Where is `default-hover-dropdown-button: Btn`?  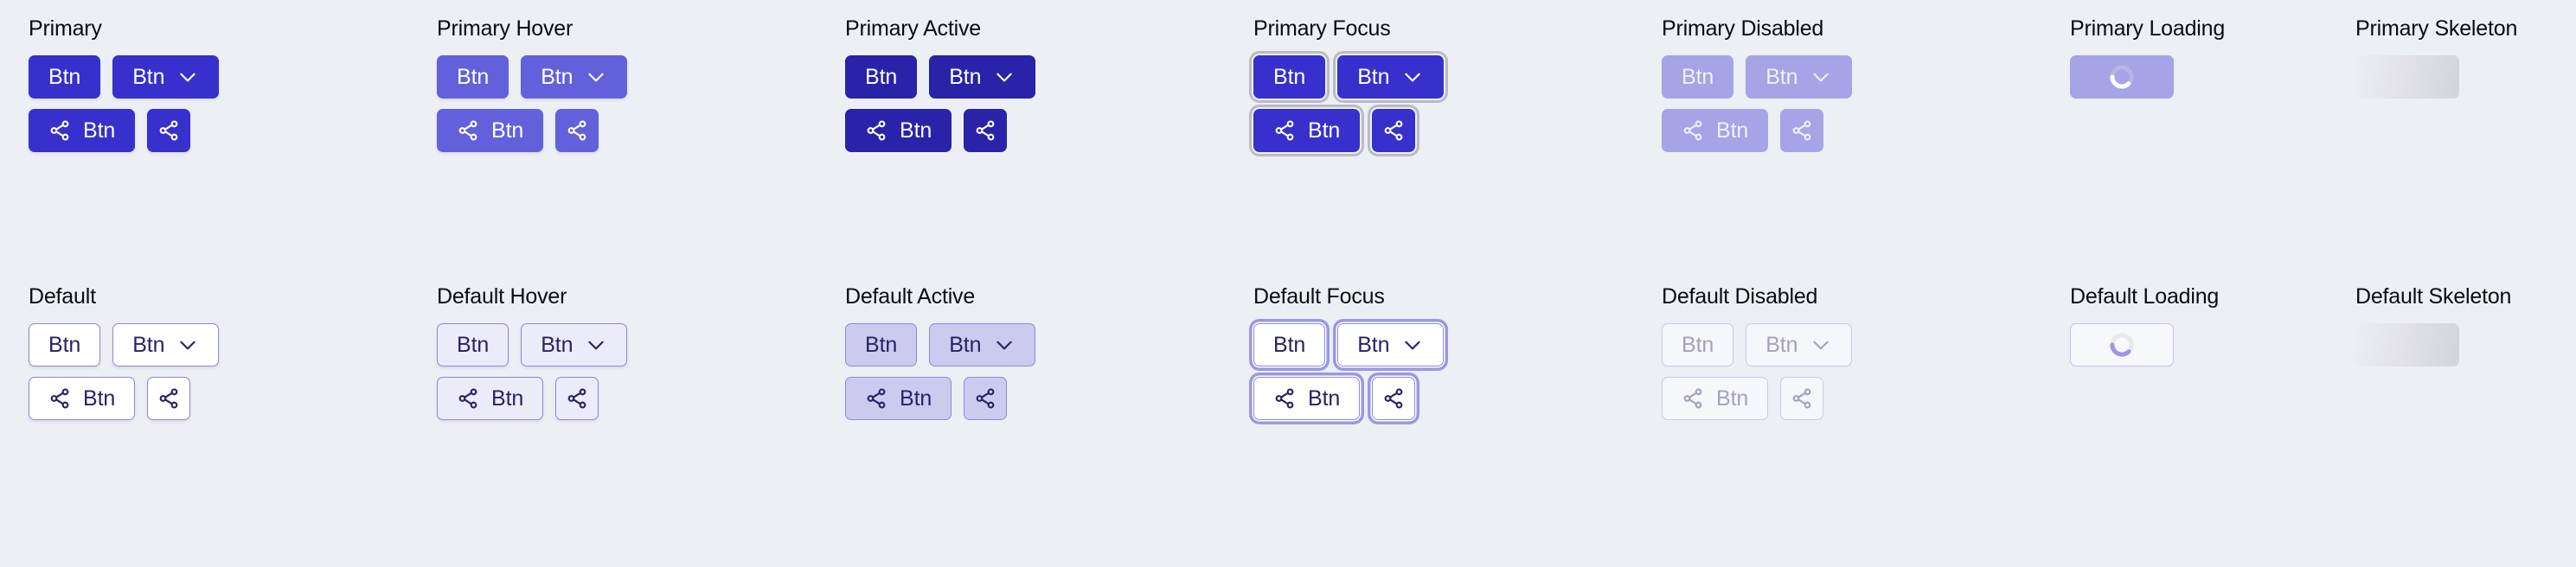
default-hover-dropdown-button: Btn is located at coordinates (574, 344).